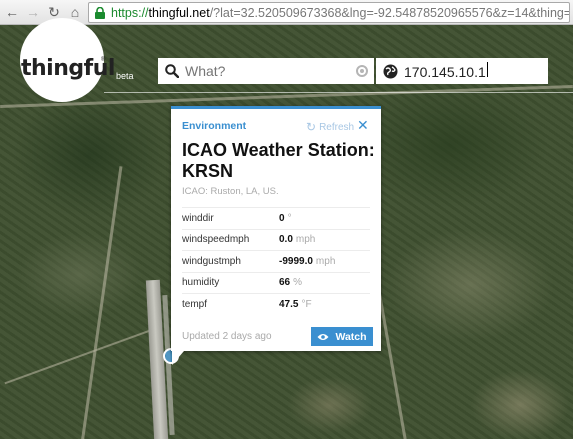  Describe the element at coordinates (351, 336) in the screenshot. I see `watch-label: Watch` at that location.